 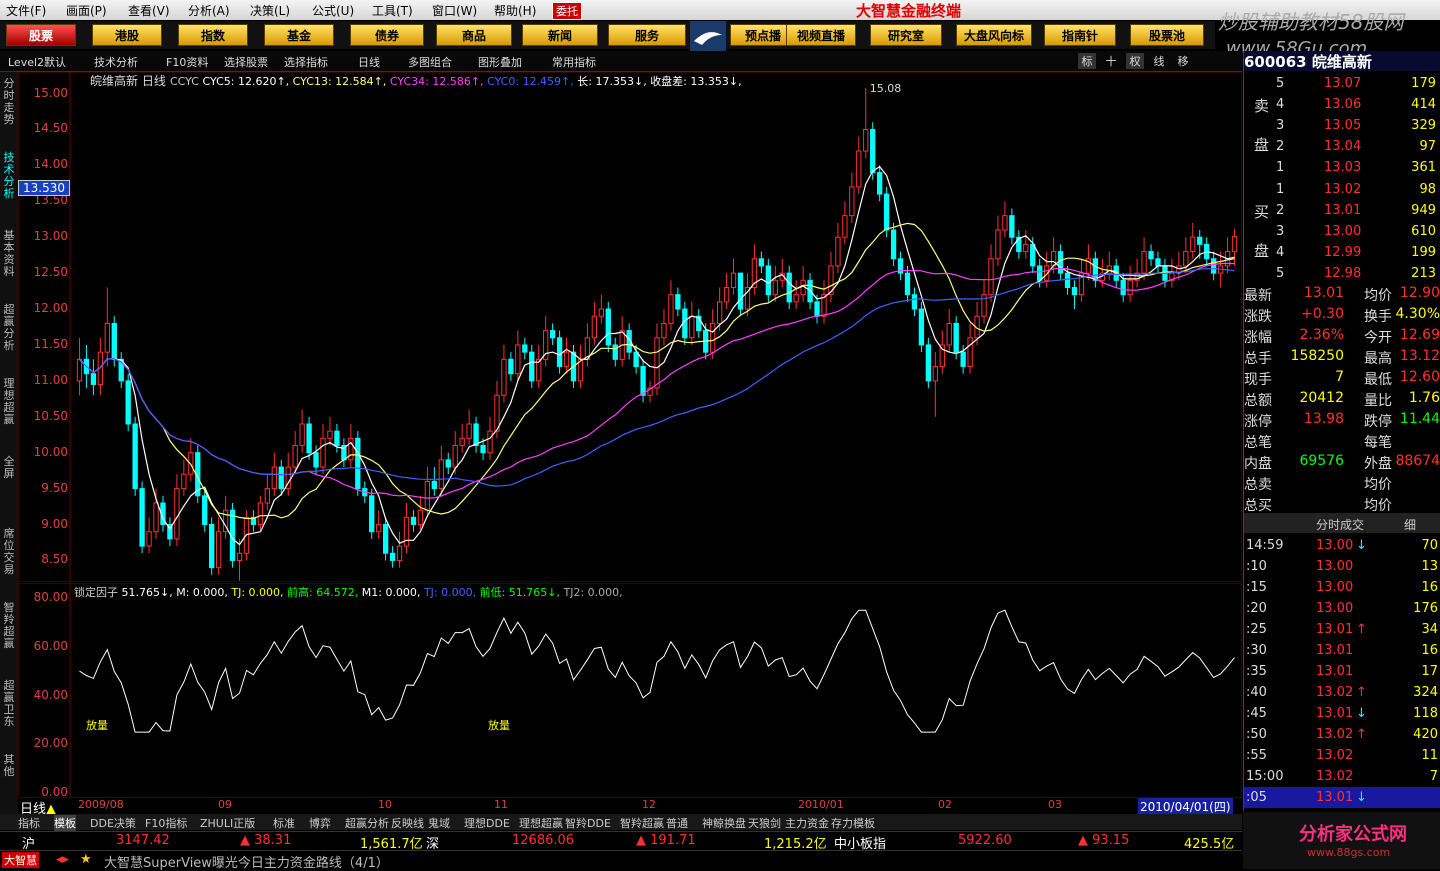 I want to click on toolbar-select-indicator: 选择指标, so click(x=306, y=62).